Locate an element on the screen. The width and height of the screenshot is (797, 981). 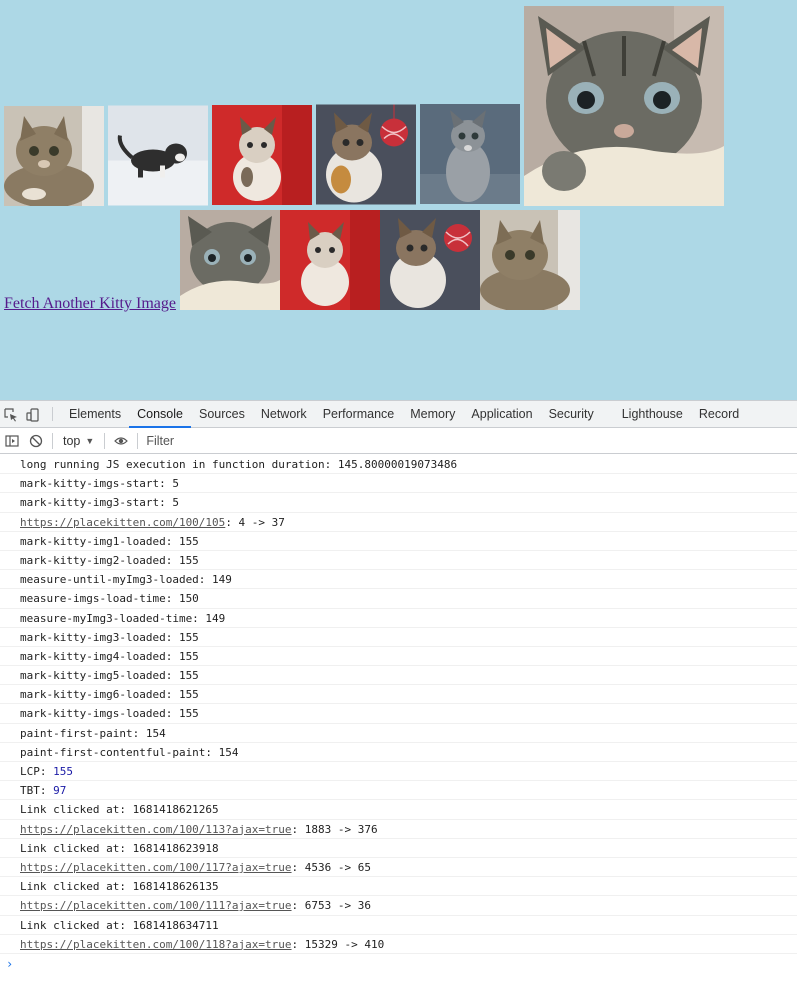
console-message-text: Link clicked at: 1681418621265 is located at coordinates (119, 810).